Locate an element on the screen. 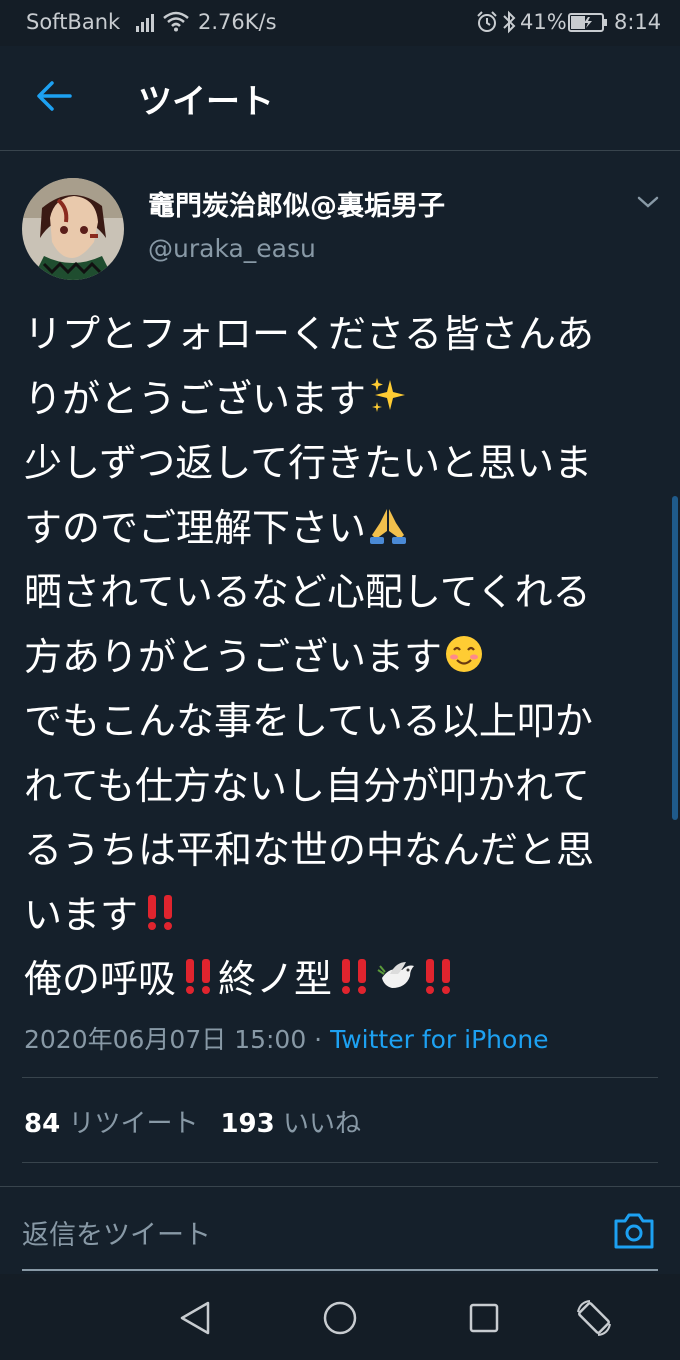 This screenshot has height=1360, width=680. like-count: 193 is located at coordinates (247, 1124).